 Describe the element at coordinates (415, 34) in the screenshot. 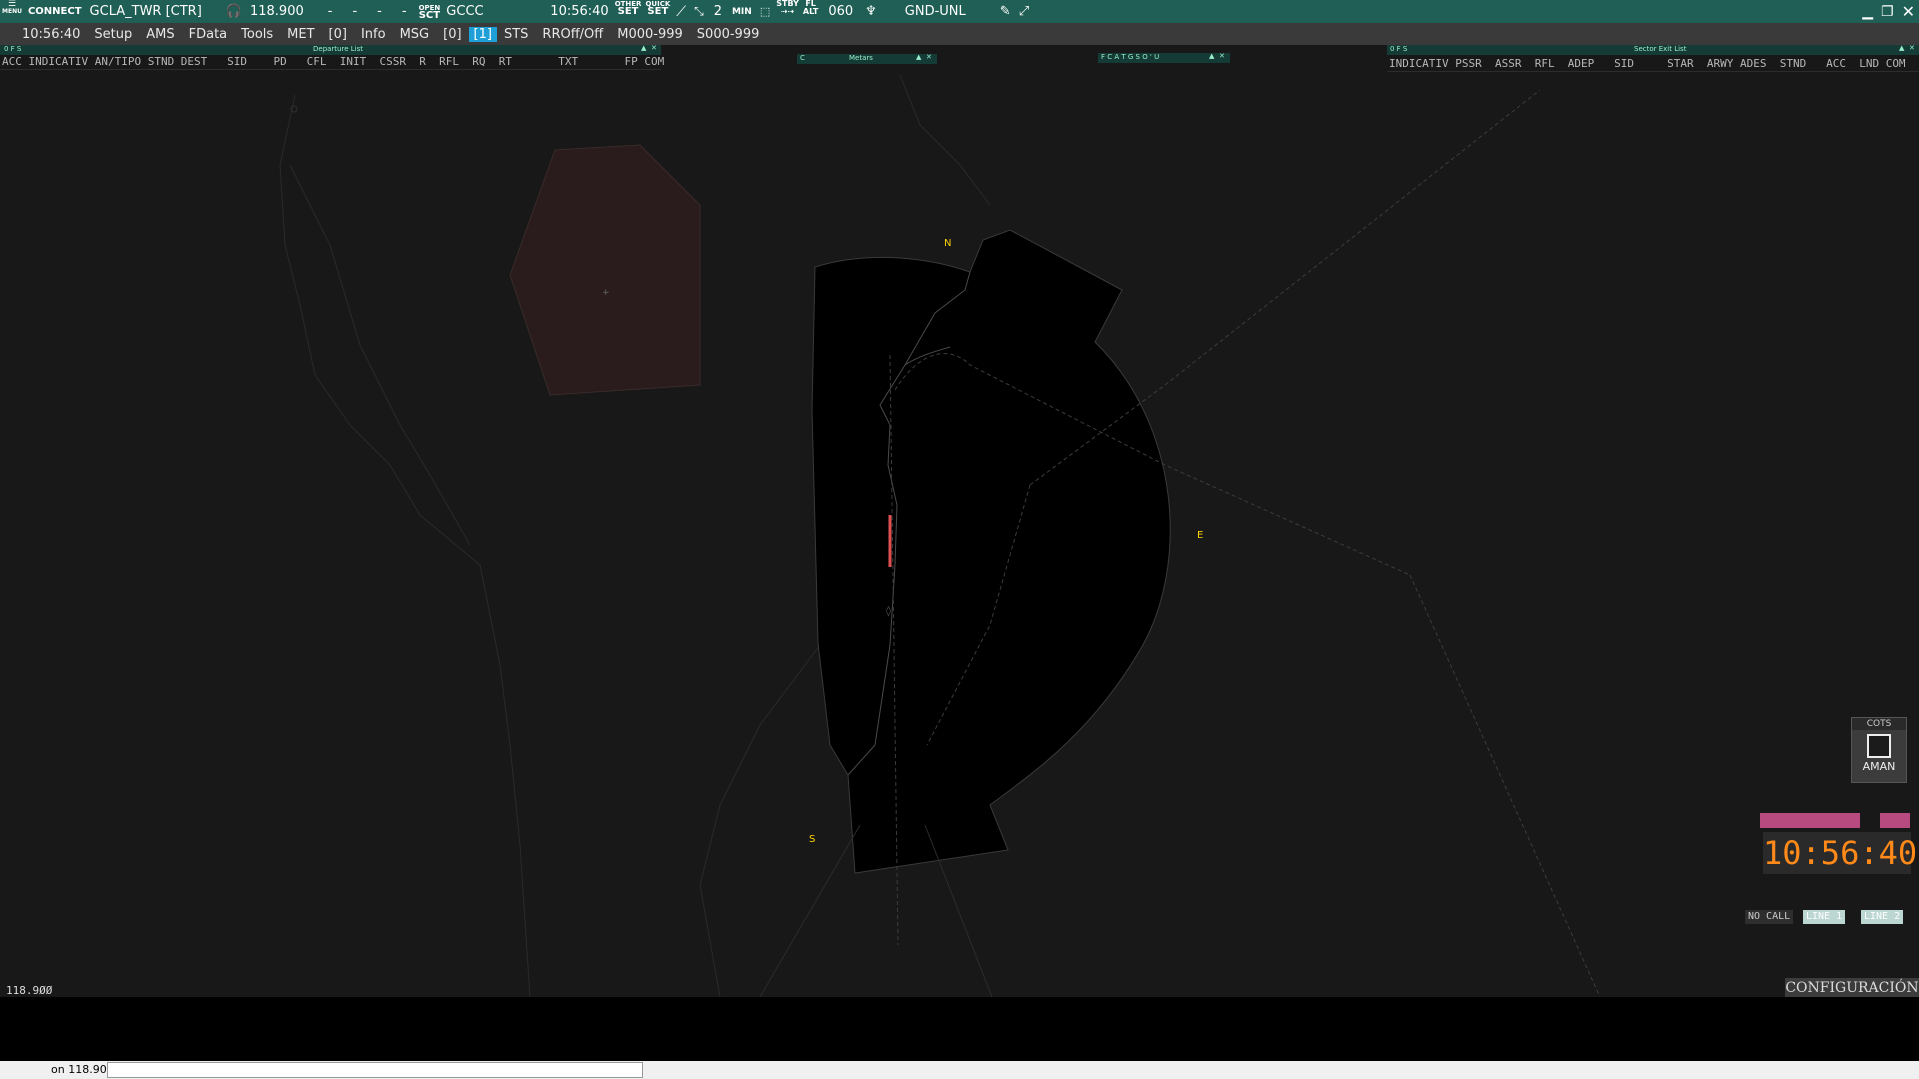

I see `menu-msg: MSG` at that location.